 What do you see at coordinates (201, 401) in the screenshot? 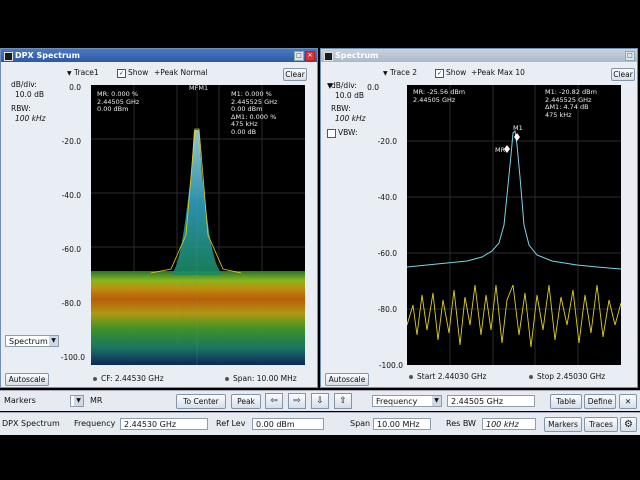
I see `to-center-button: To Center` at bounding box center [201, 401].